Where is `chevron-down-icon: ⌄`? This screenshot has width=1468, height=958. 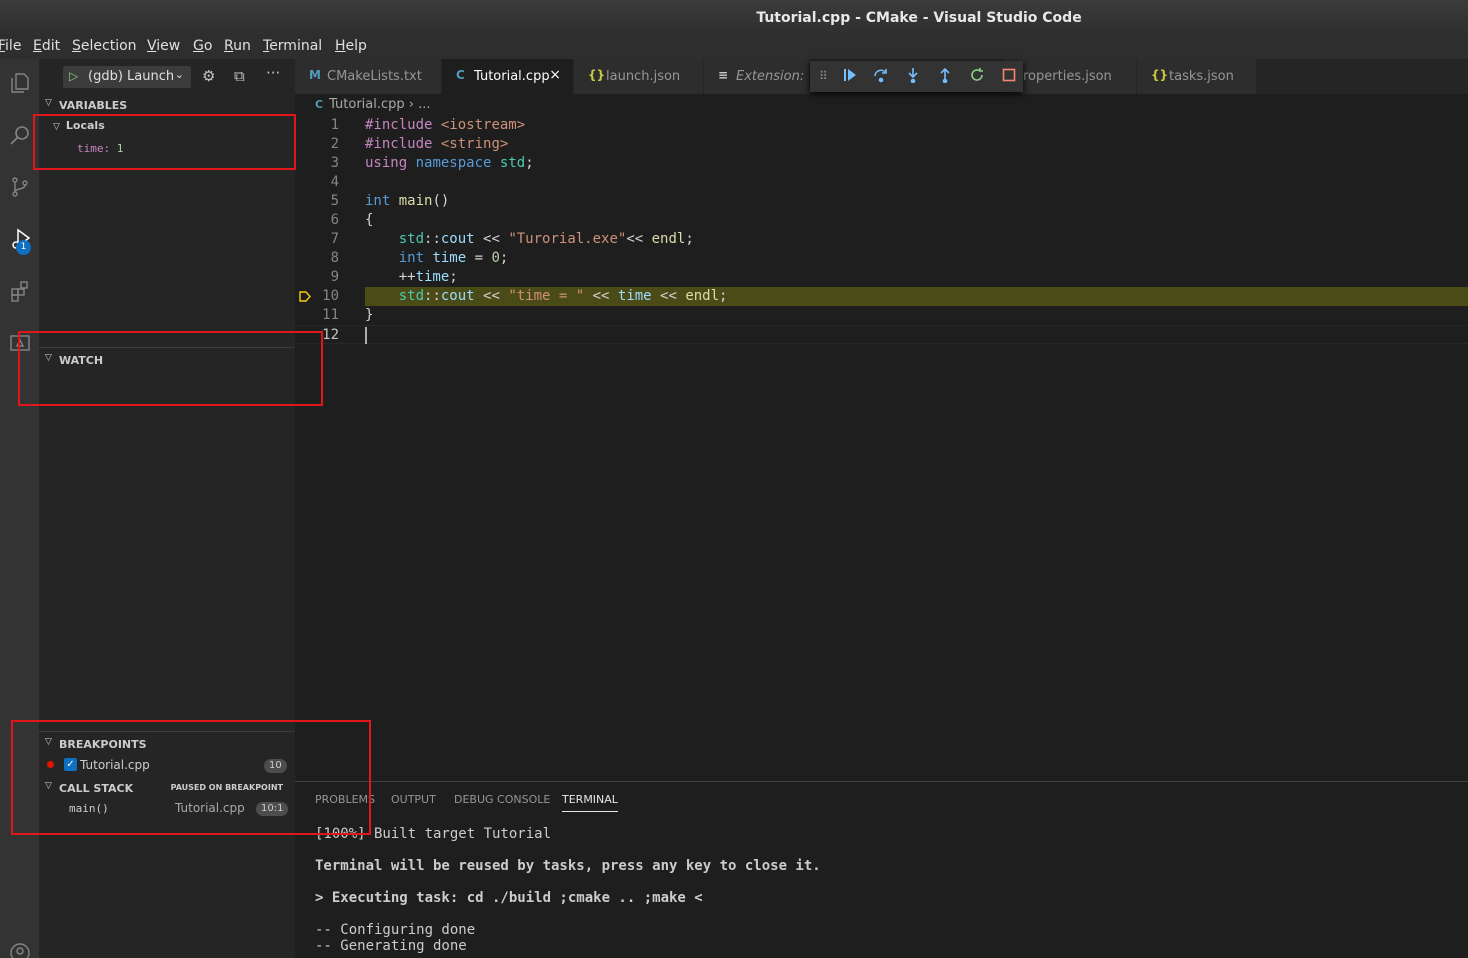
chevron-down-icon: ⌄ is located at coordinates (179, 74).